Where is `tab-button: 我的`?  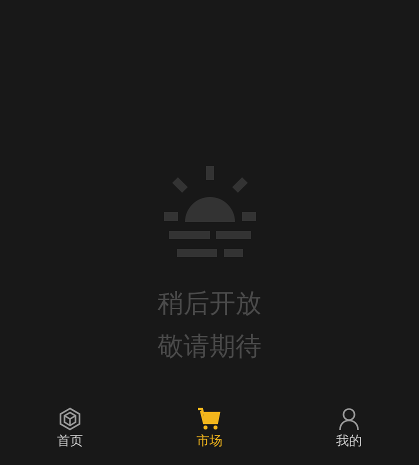 tab-button: 我的 is located at coordinates (349, 428).